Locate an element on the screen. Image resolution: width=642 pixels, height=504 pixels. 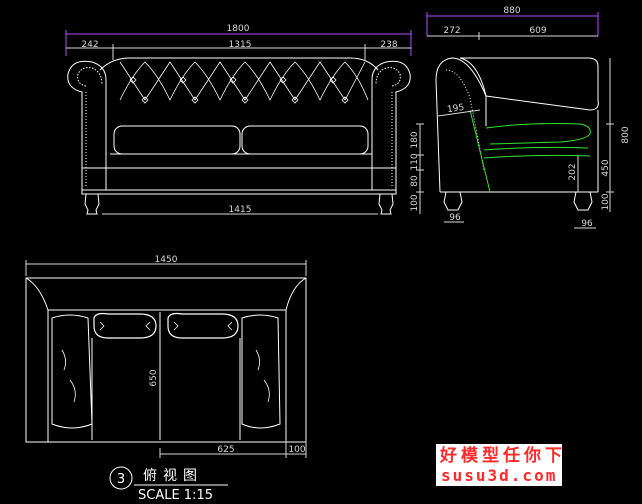
watermark: 好模型任你下 susu3d.com is located at coordinates (501, 465).